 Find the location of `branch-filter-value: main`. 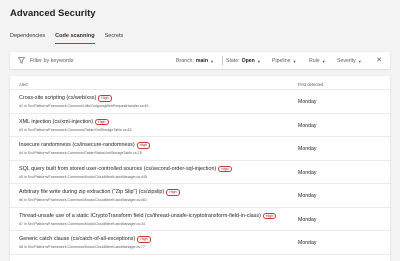

branch-filter-value: main is located at coordinates (201, 61).